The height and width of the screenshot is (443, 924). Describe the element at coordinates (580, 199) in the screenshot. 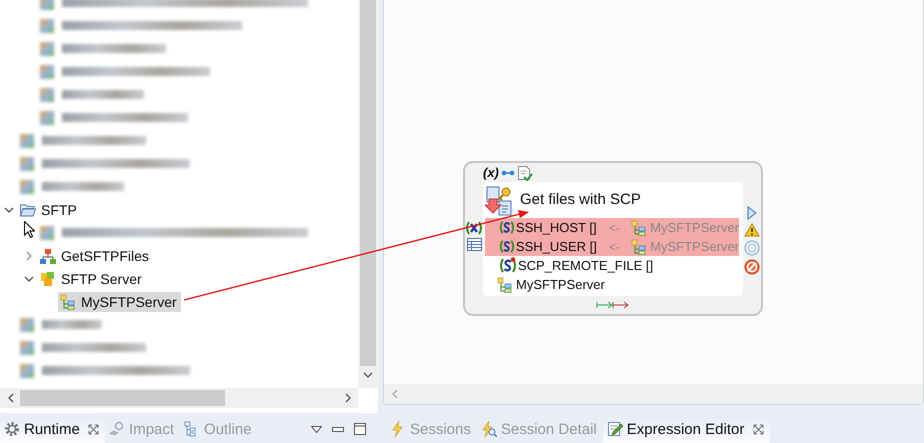

I see `node-title: Get files with SCP` at that location.